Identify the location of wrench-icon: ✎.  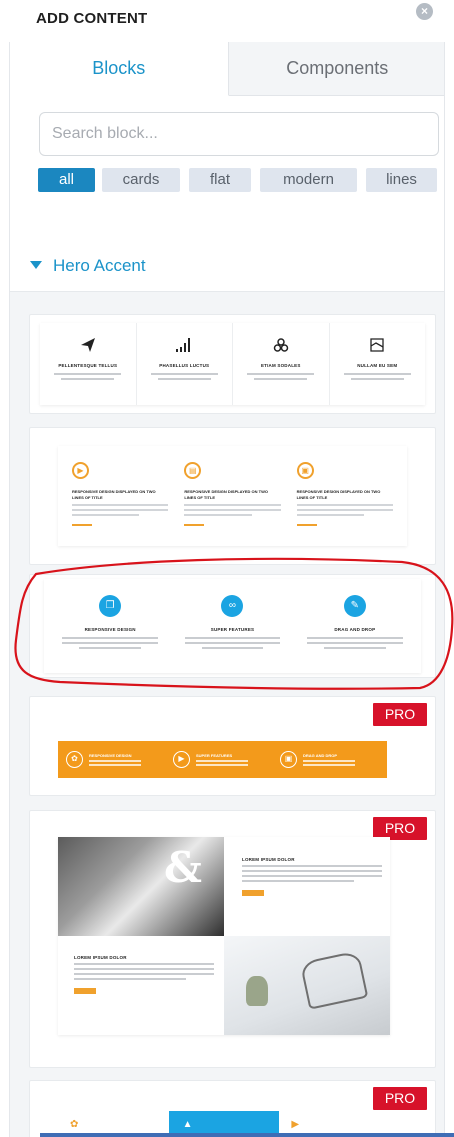
(354, 606).